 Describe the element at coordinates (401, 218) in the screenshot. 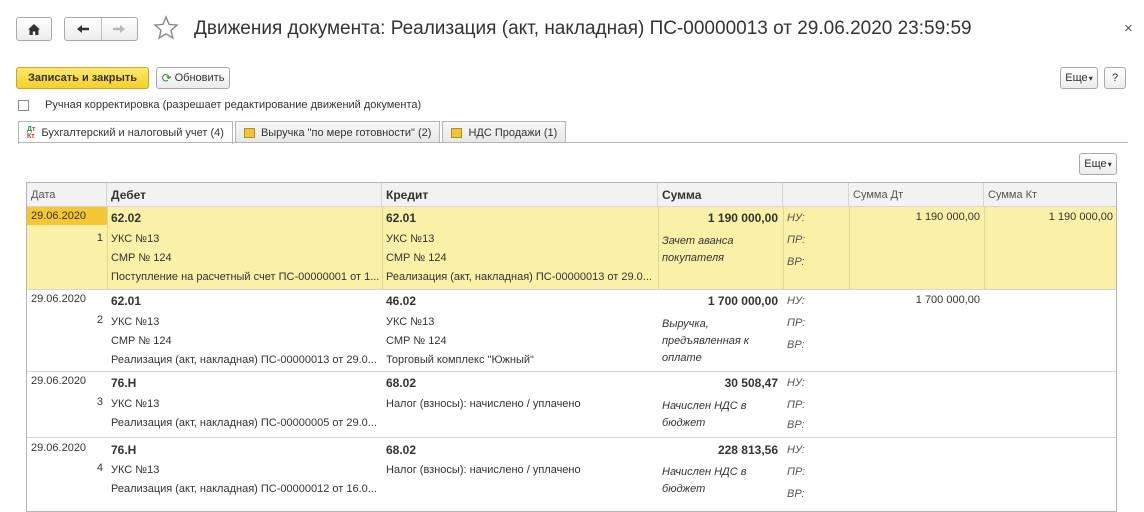

I see `credit-account: 62.01` at that location.